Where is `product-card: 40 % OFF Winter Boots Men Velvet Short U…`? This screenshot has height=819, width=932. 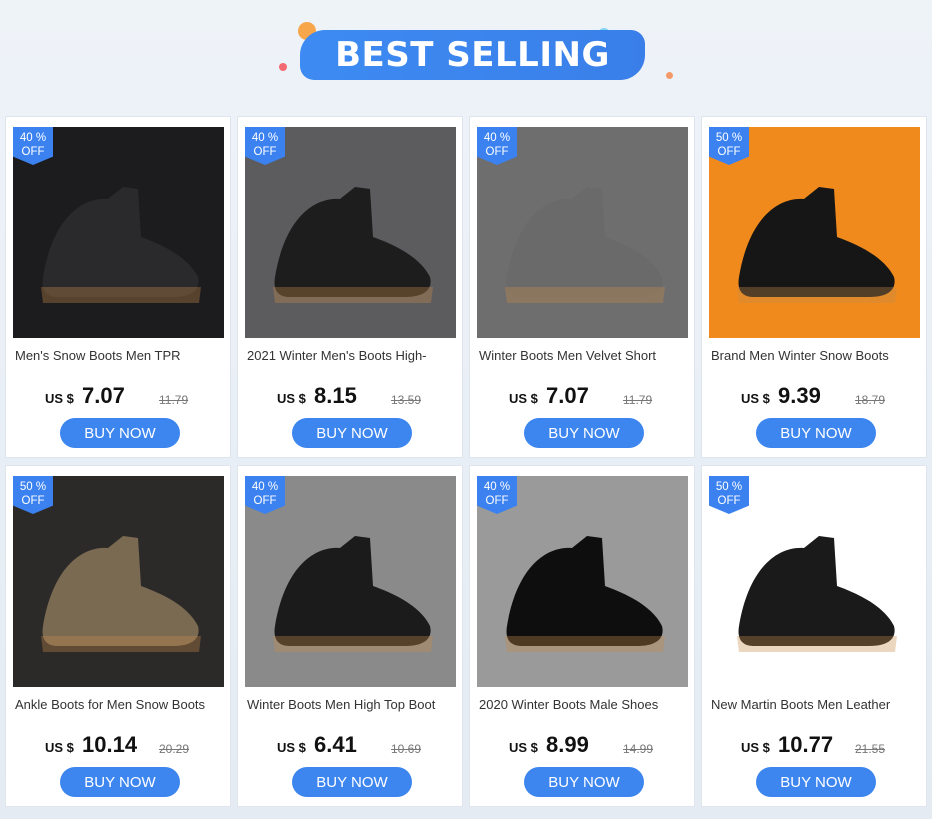
product-card: 40 % OFF Winter Boots Men Velvet Short U… is located at coordinates (582, 287).